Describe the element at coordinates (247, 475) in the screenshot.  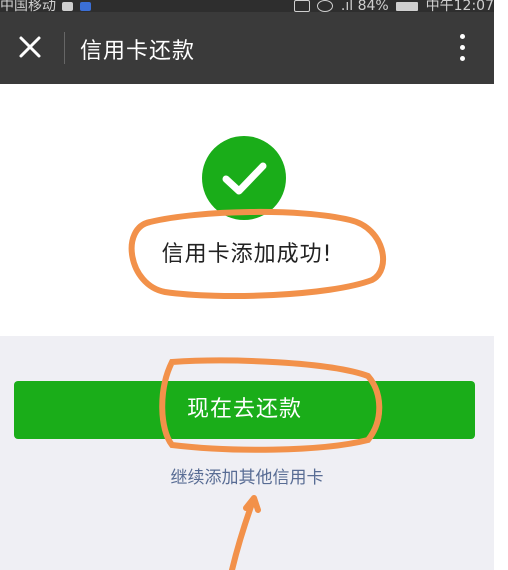
I see `add-another-card-link: 继续添加其他信用卡` at that location.